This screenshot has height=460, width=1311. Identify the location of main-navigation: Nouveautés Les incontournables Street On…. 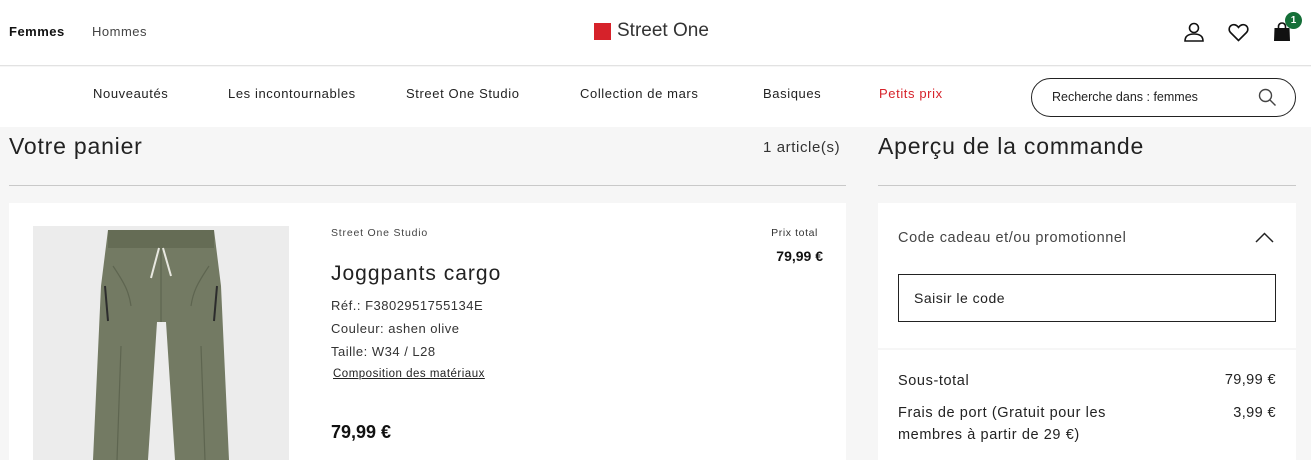
(655, 97).